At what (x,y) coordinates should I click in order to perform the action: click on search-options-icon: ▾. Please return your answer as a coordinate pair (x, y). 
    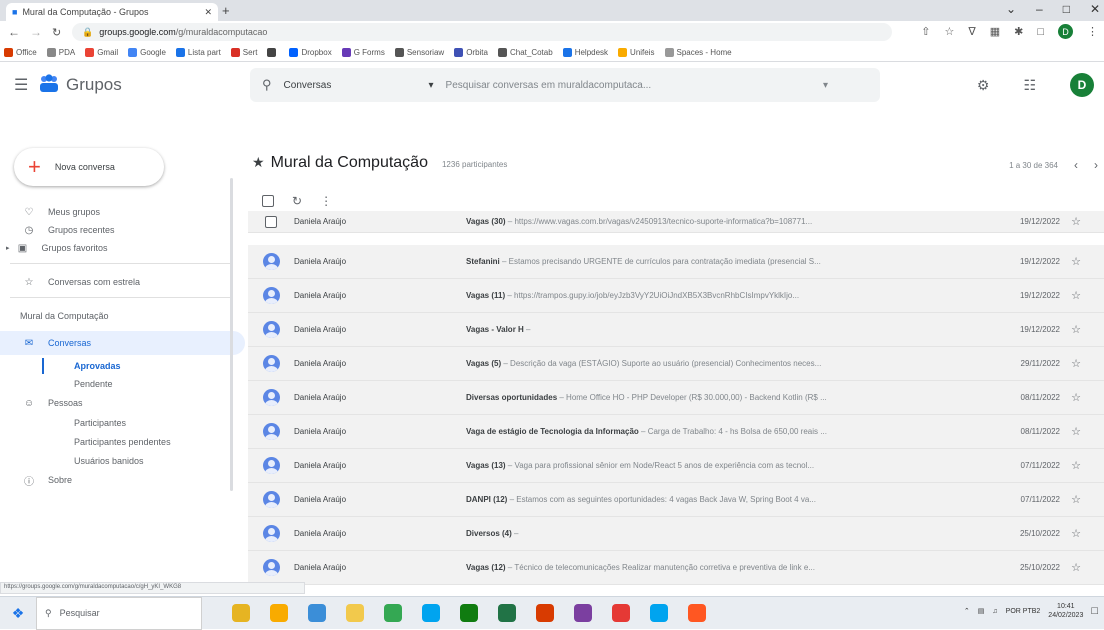
    Looking at the image, I should click on (825, 85).